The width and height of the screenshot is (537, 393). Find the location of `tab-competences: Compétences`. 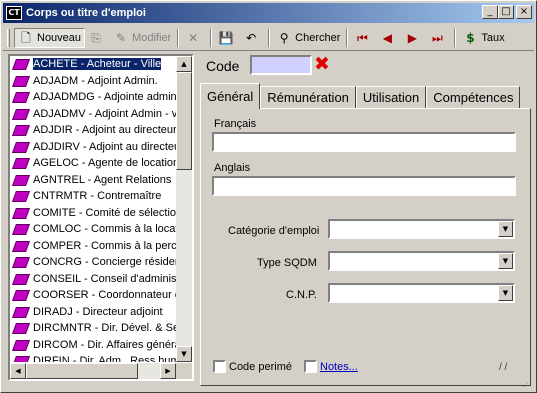

tab-competences: Compétences is located at coordinates (473, 97).